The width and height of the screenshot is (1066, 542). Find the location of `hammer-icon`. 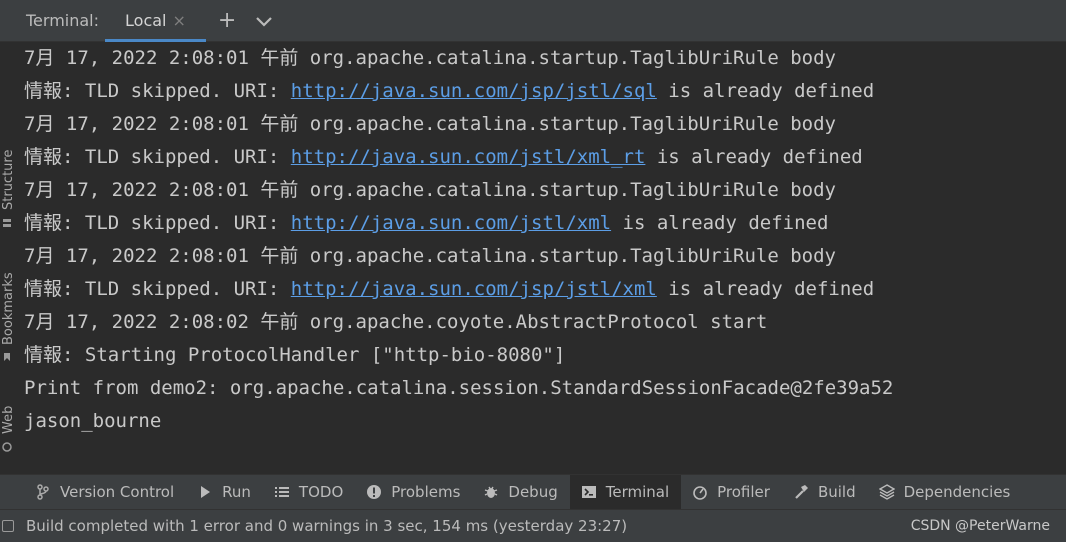

hammer-icon is located at coordinates (801, 492).